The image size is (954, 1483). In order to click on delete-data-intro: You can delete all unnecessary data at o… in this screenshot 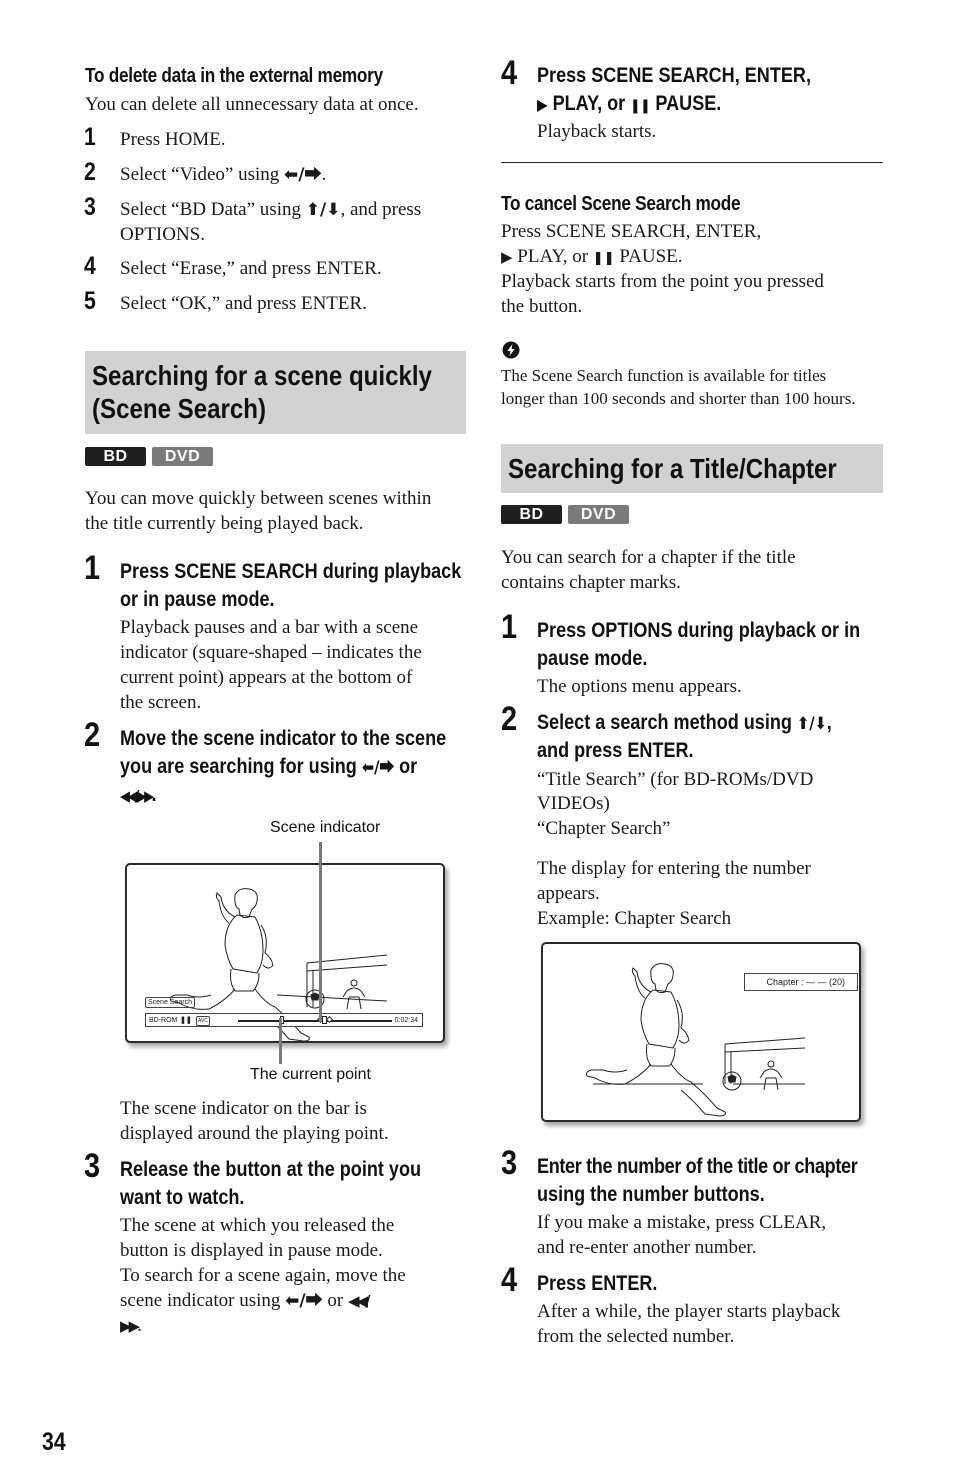, I will do `click(252, 104)`.